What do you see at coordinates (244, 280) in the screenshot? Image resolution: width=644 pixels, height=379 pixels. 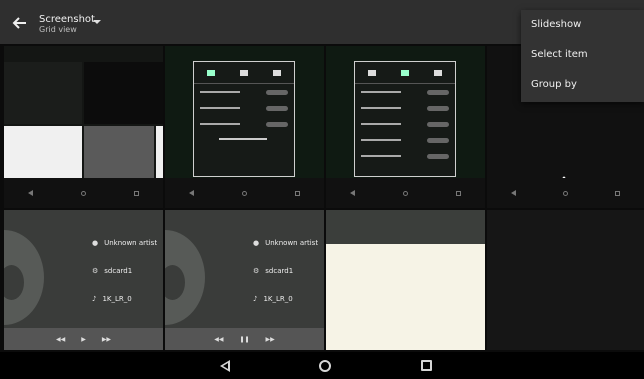 I see `thumbnail-music-player-2: ● Unknown artist ⚙ sdcard1 ♪ 1K_LR_0 ◀◀ ❚❚ ▶▶` at bounding box center [244, 280].